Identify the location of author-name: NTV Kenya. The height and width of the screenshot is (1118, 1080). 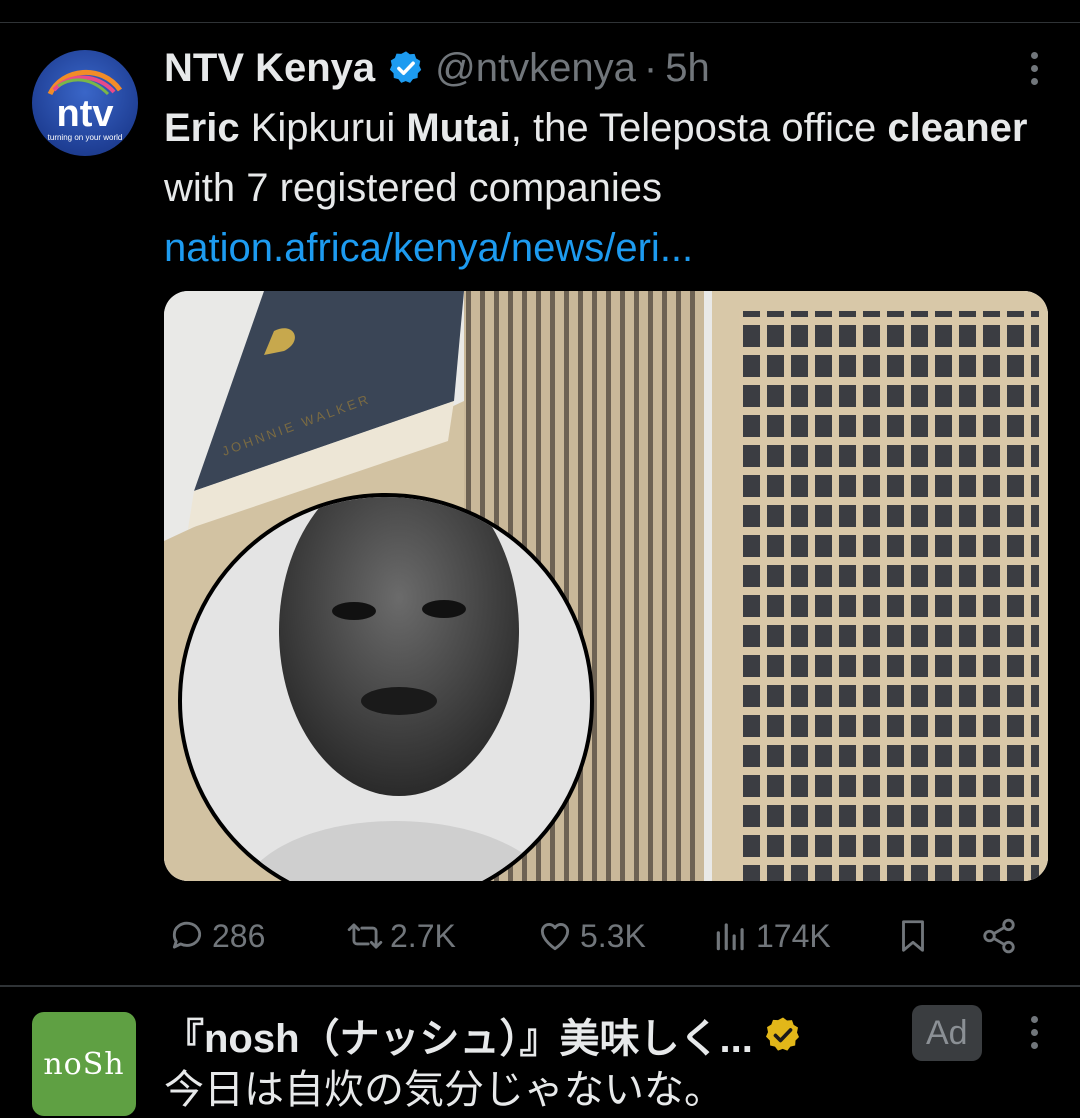
(269, 68).